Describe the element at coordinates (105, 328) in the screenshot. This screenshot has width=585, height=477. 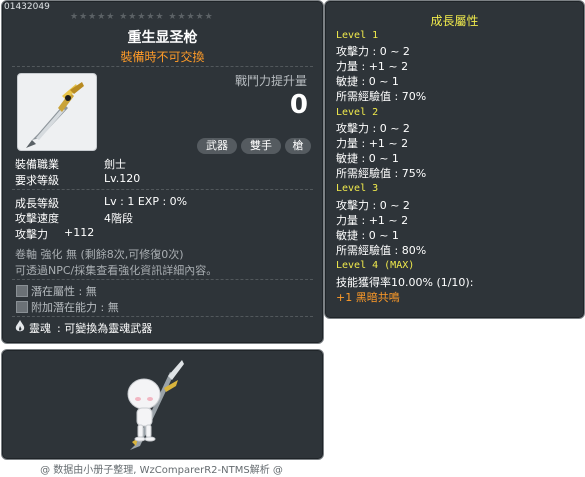
I see `soul-value: : 可變換為靈魂武器` at that location.